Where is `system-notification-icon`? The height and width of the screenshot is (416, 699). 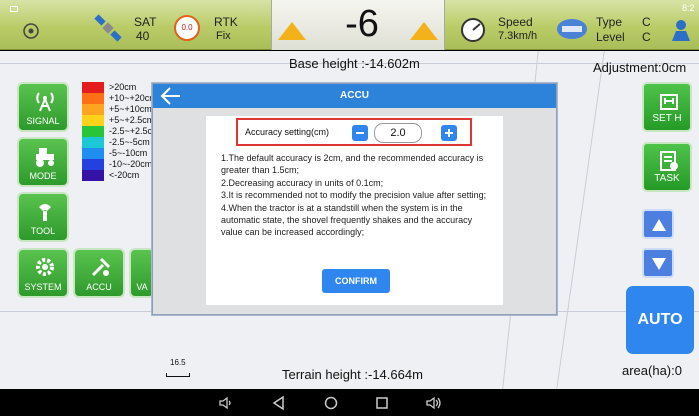 system-notification-icon is located at coordinates (14, 9).